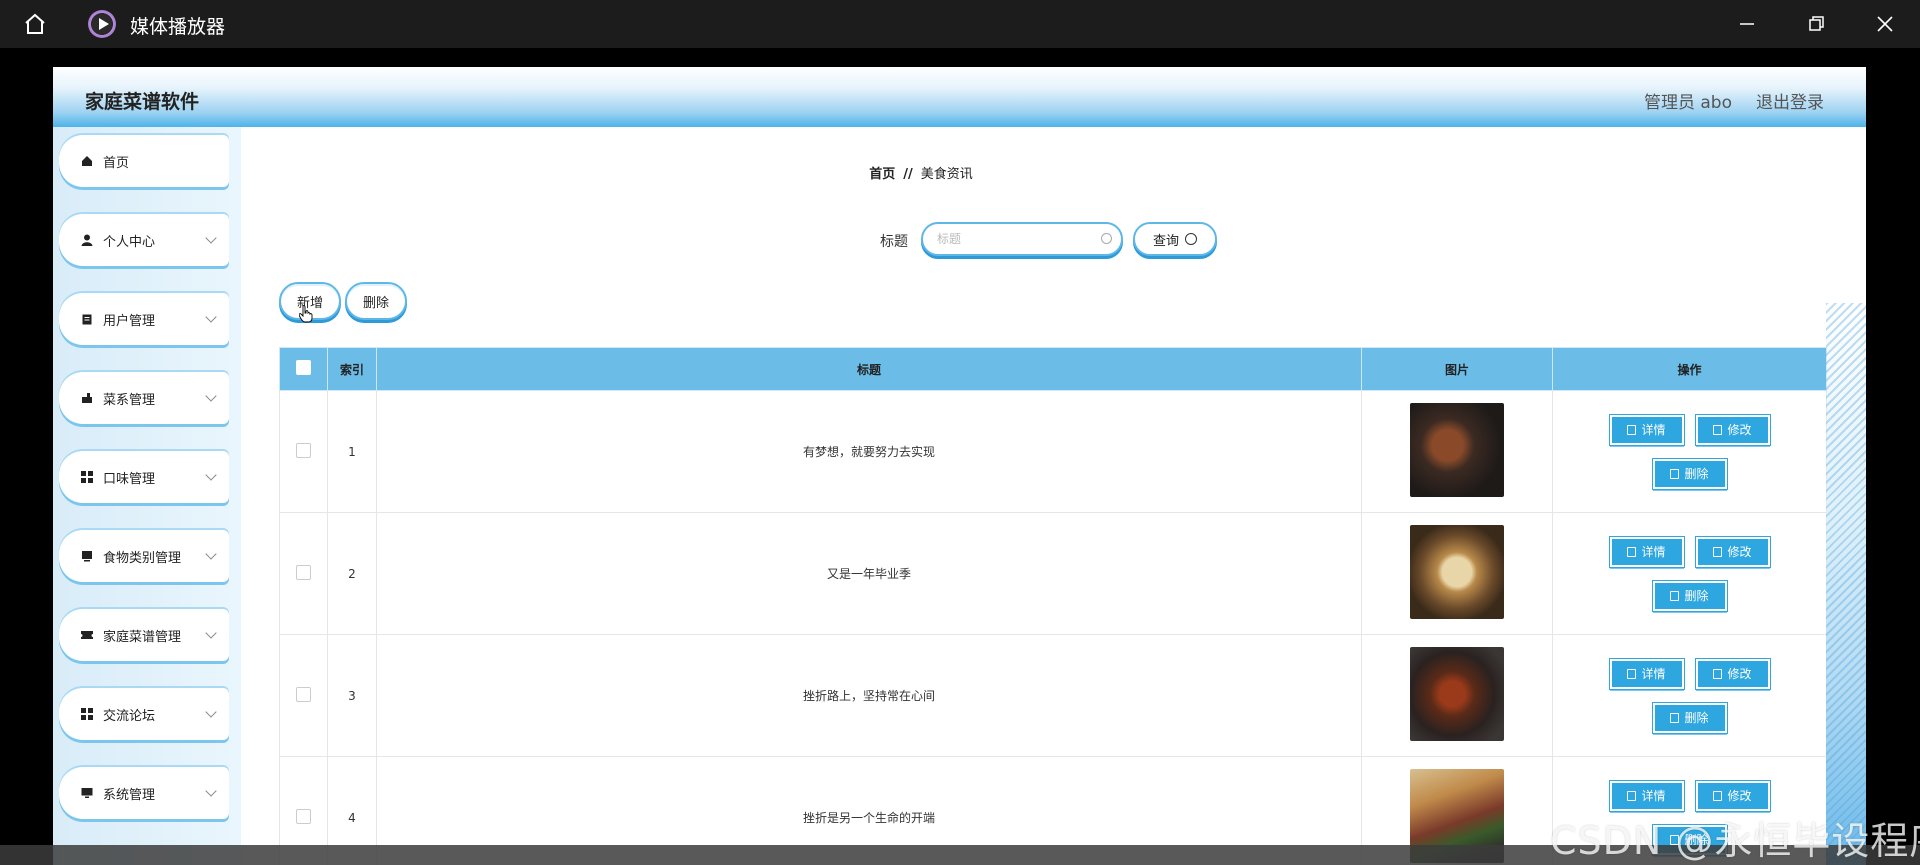  I want to click on sidebar-item-forum: 交流论坛, so click(144, 714).